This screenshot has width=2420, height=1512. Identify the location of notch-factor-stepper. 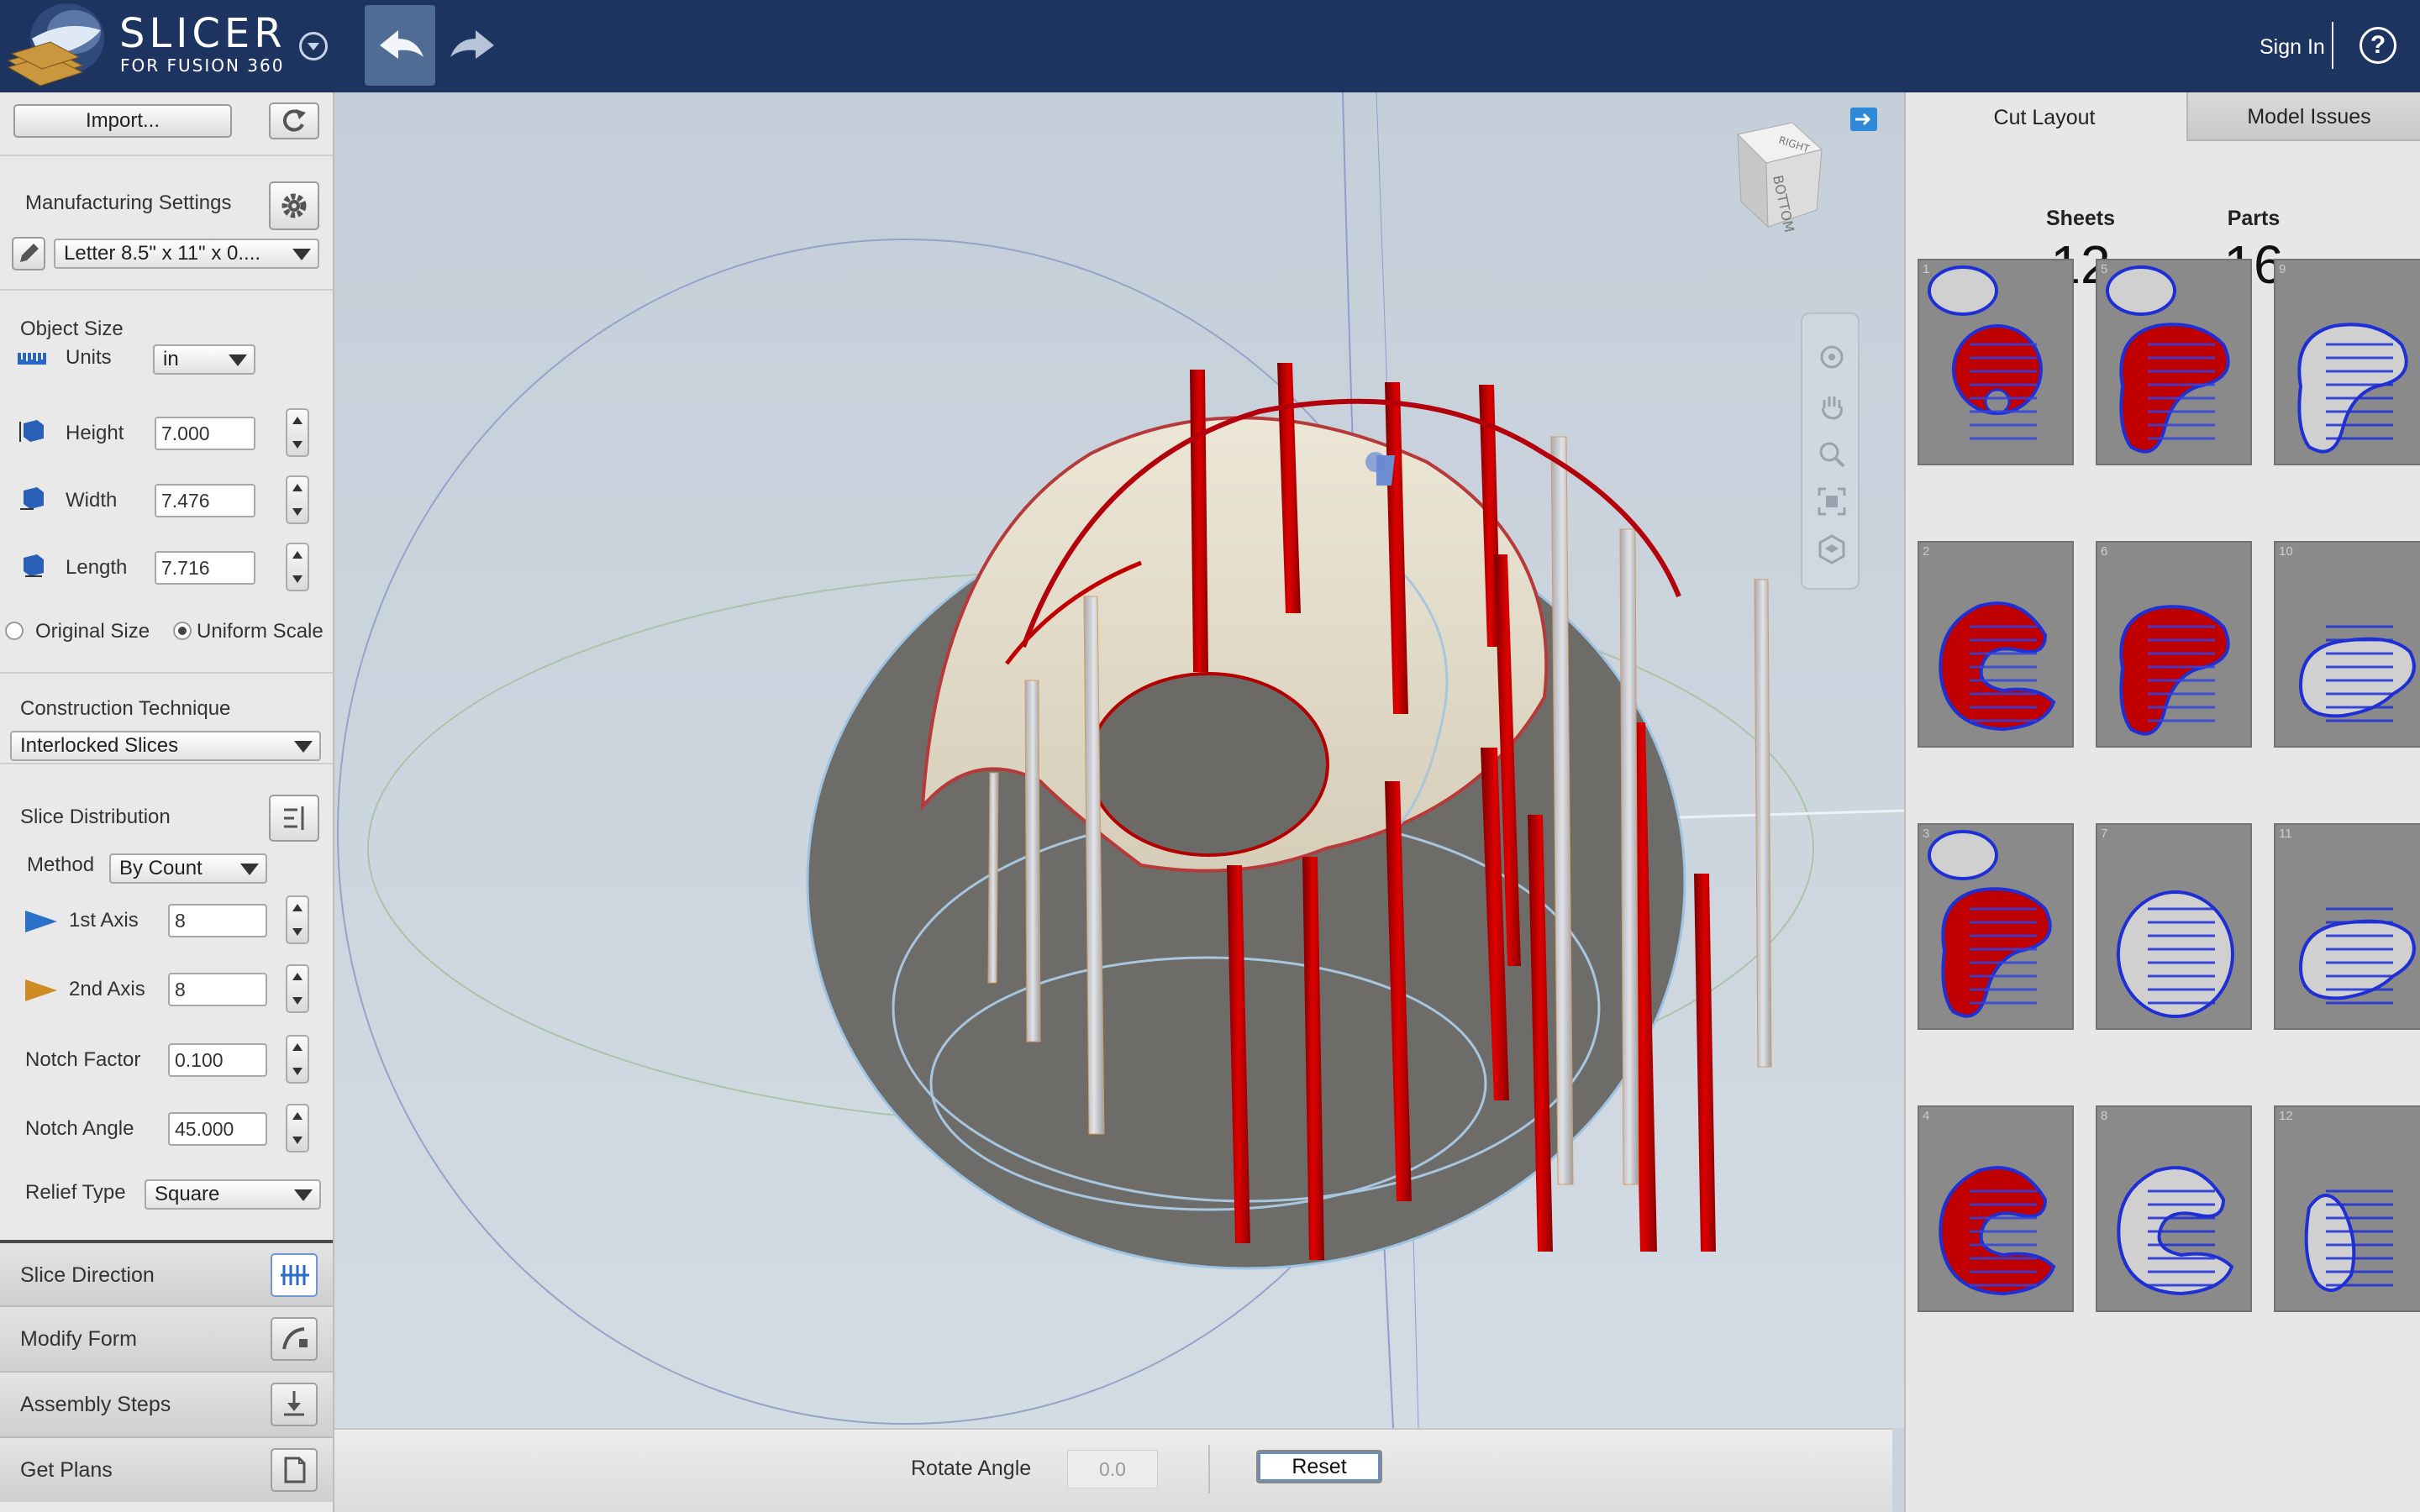
(298, 1059).